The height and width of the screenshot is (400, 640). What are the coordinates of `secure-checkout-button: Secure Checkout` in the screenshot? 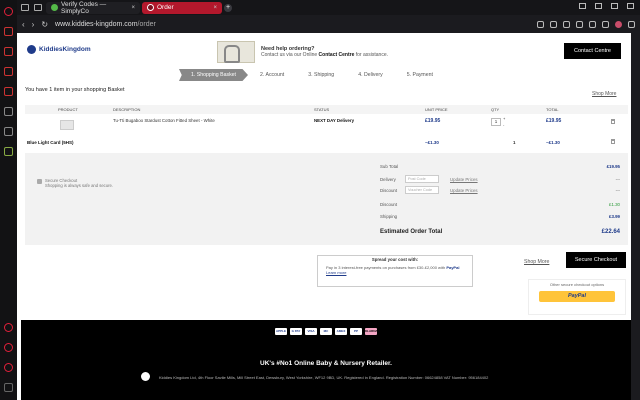 It's located at (596, 260).